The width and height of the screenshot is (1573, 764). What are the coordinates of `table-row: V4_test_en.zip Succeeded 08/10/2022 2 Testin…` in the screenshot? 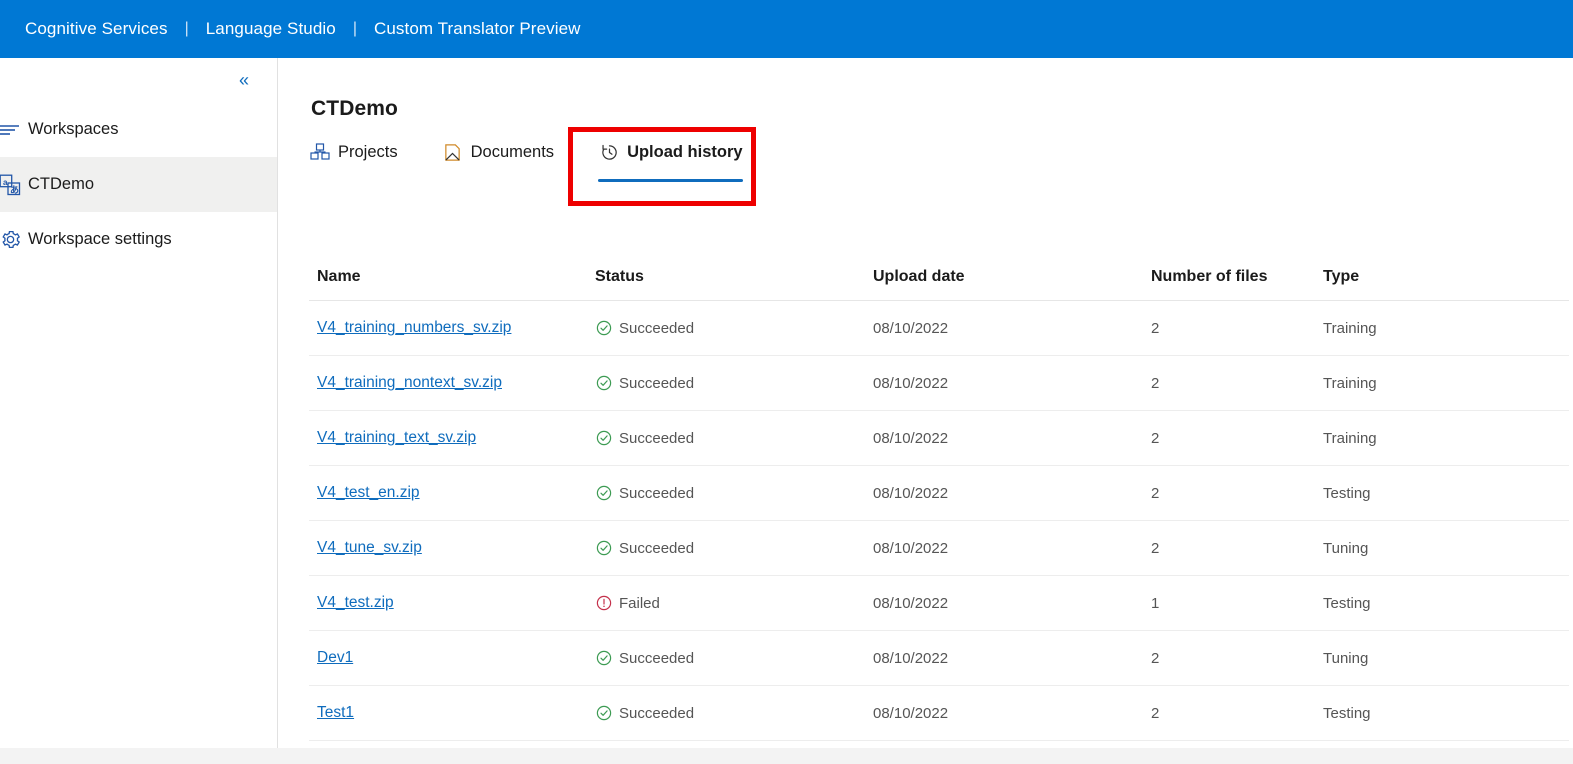 It's located at (939, 493).